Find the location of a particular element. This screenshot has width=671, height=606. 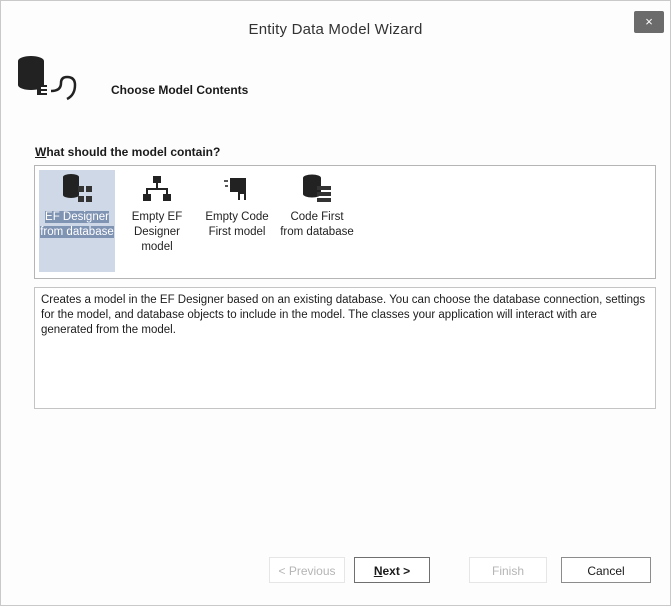

heading-accelerator: W is located at coordinates (41, 152).